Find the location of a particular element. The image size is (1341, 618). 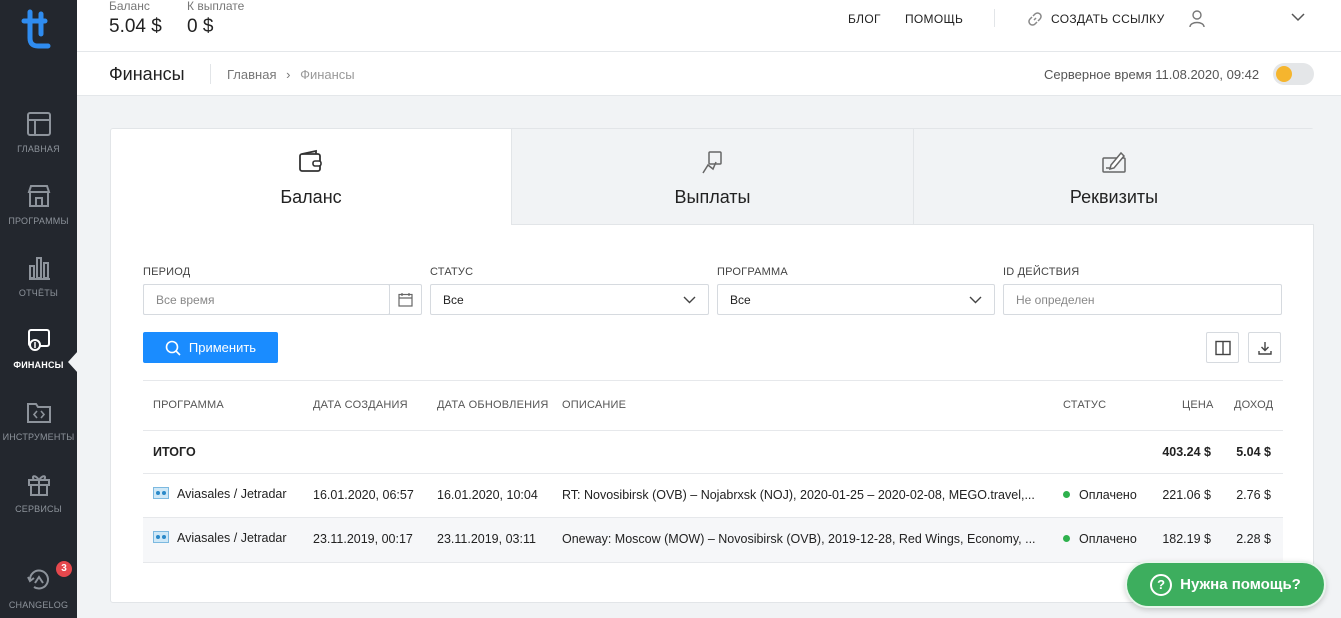

calendar-icon is located at coordinates (405, 300).